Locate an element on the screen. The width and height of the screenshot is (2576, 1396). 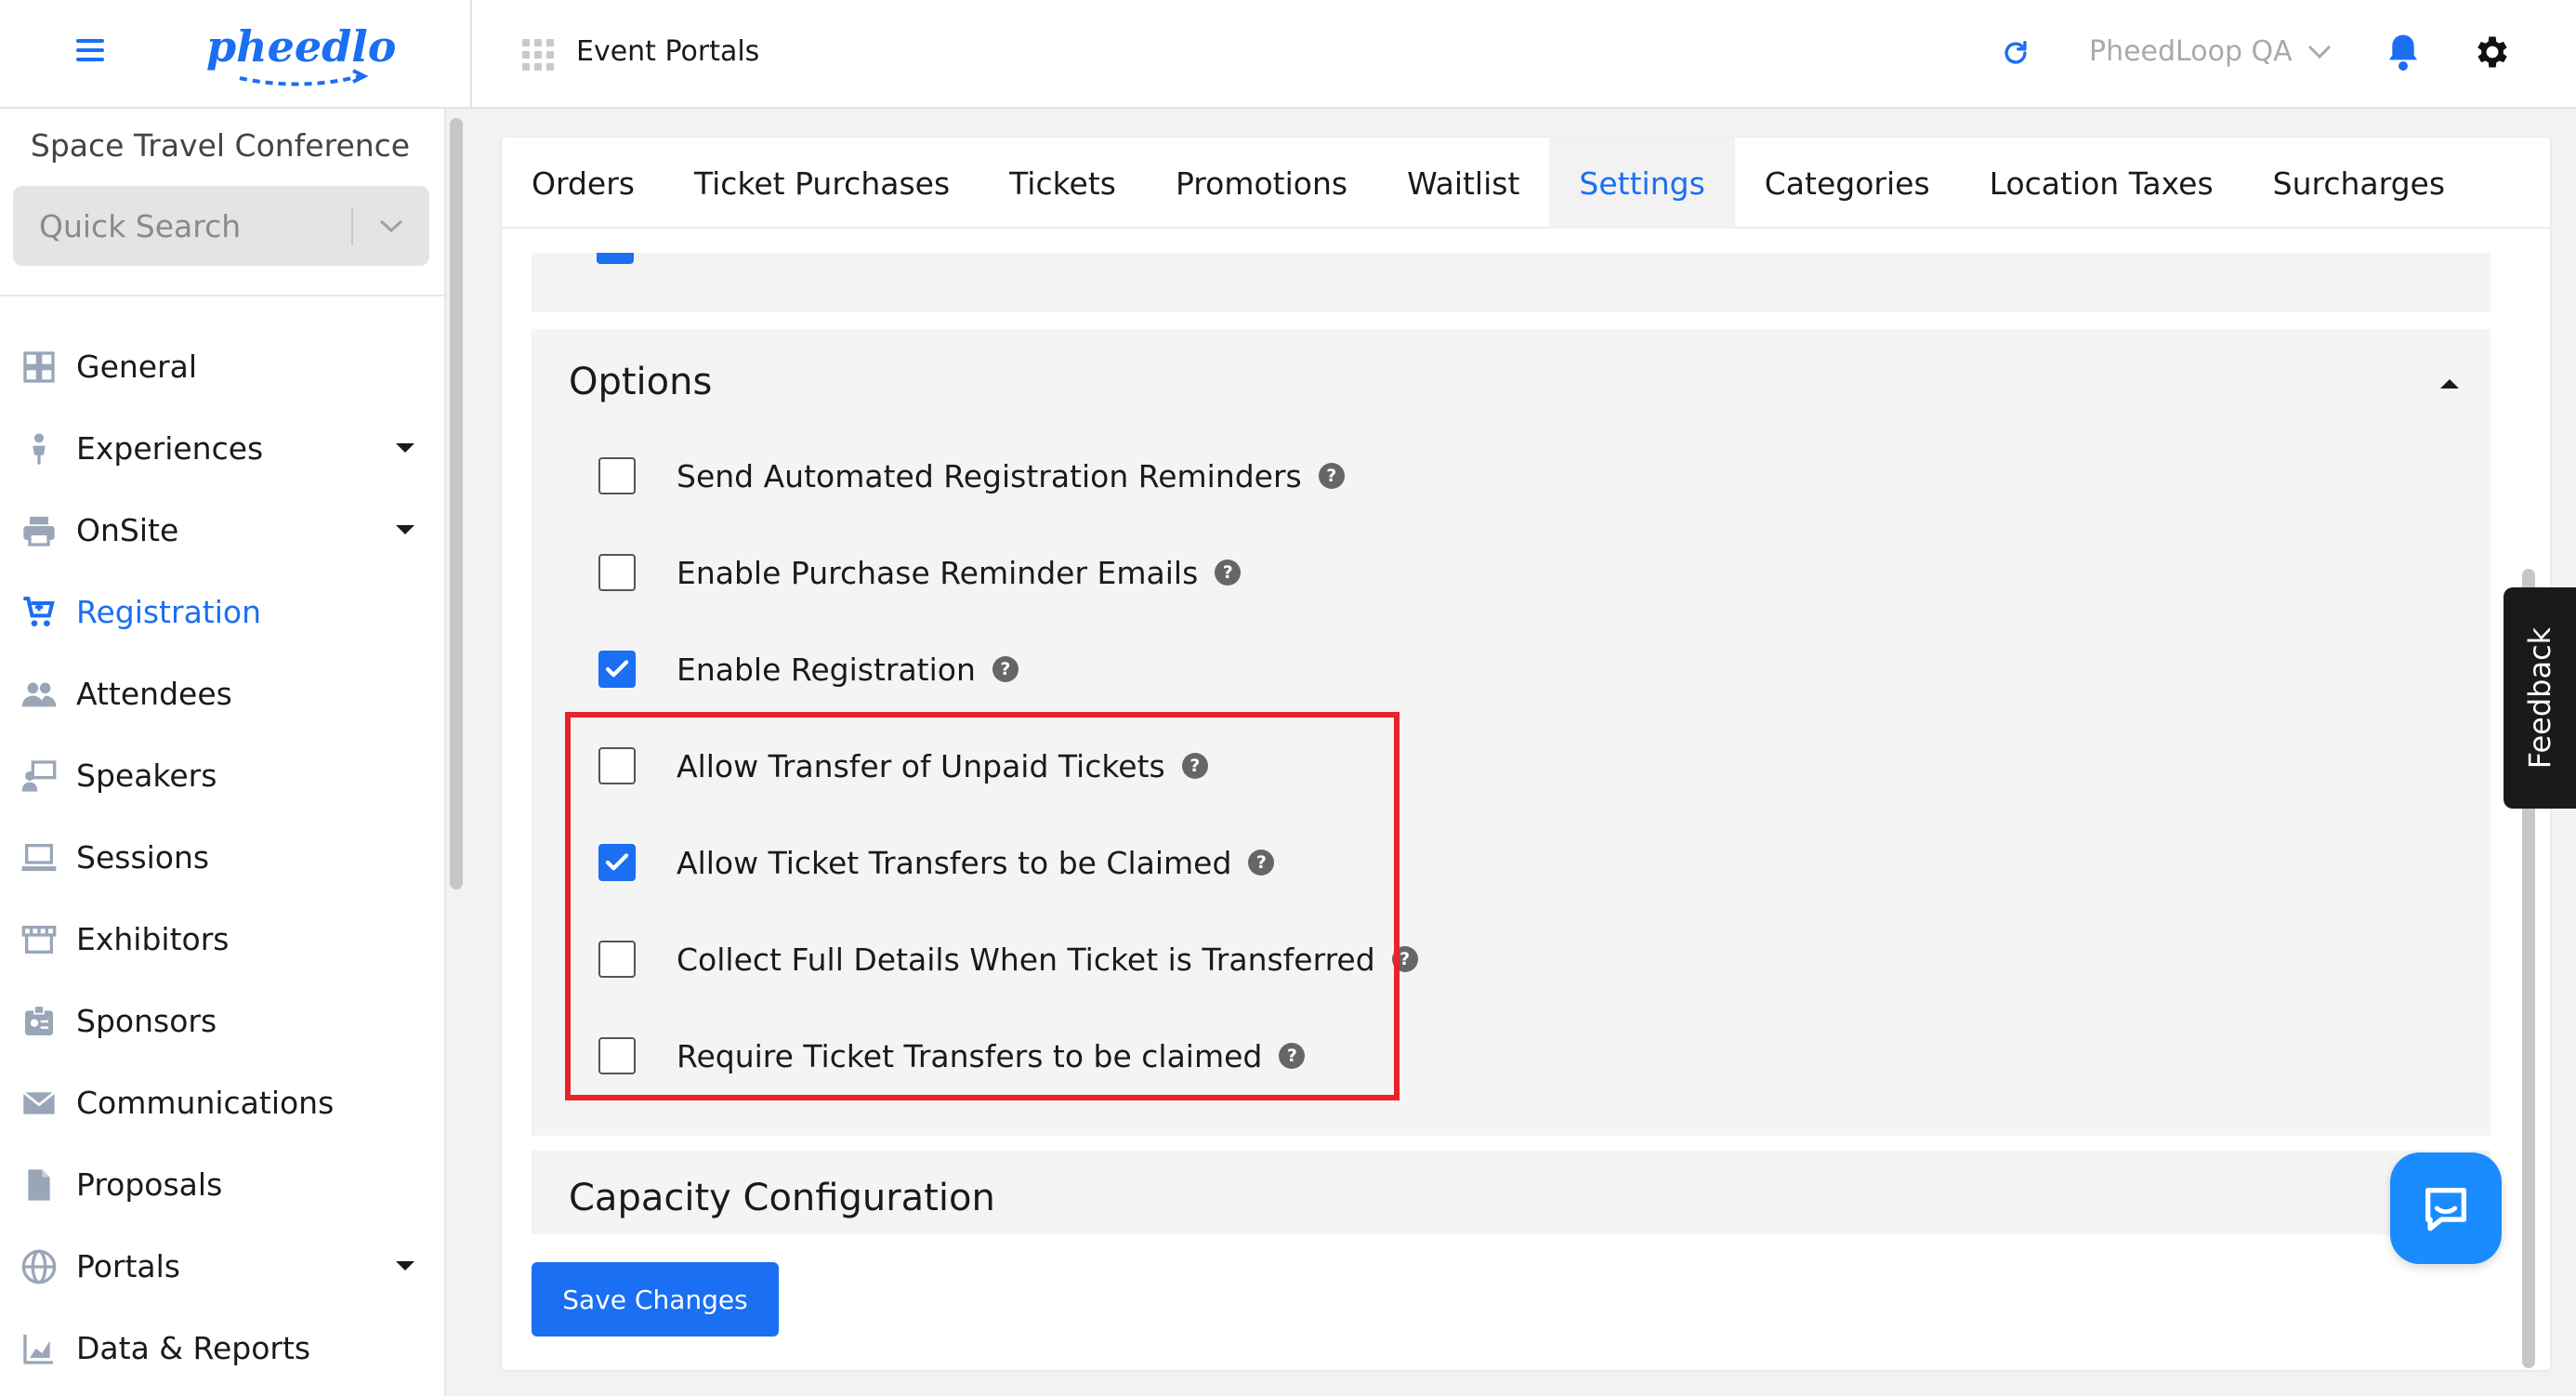
sidebar-item-communications: Communications is located at coordinates (222, 1103).